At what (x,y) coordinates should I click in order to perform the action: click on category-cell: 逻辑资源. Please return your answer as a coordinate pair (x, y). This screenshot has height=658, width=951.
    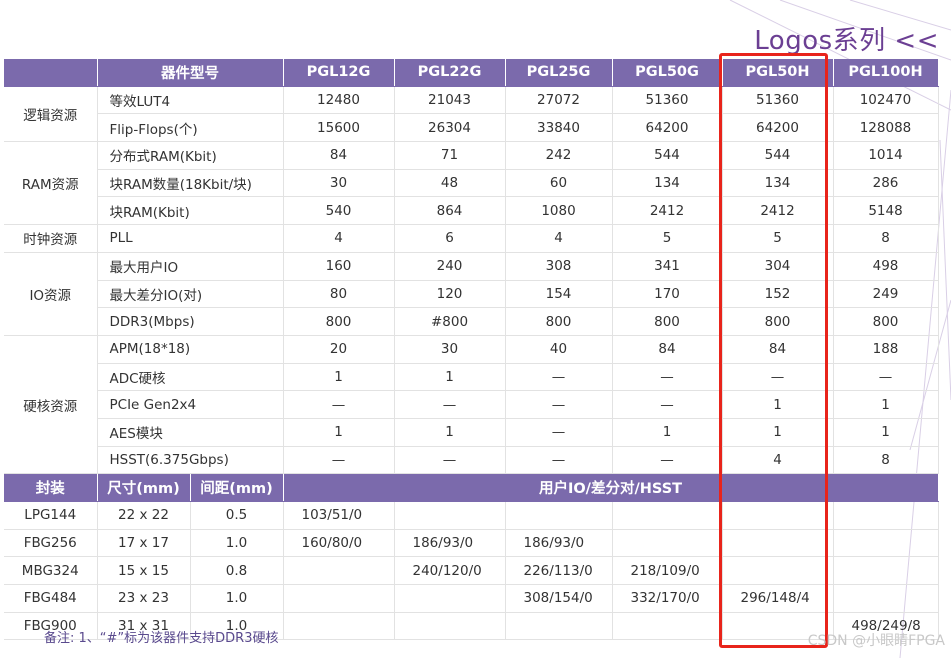
    Looking at the image, I should click on (51, 114).